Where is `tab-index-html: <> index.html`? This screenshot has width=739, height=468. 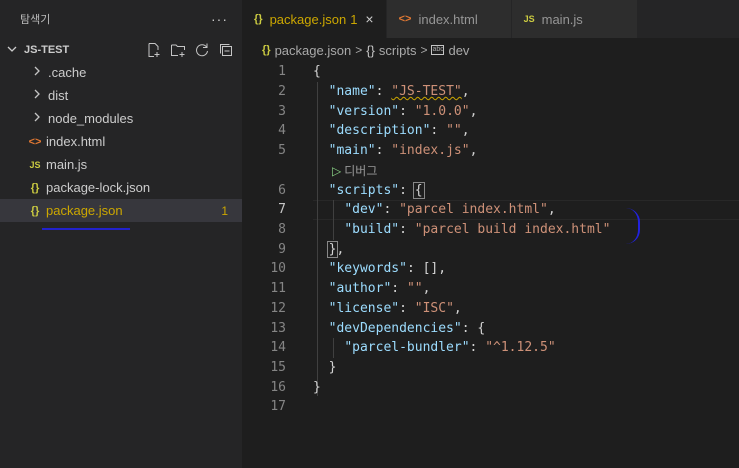
tab-index-html: <> index.html is located at coordinates (449, 19).